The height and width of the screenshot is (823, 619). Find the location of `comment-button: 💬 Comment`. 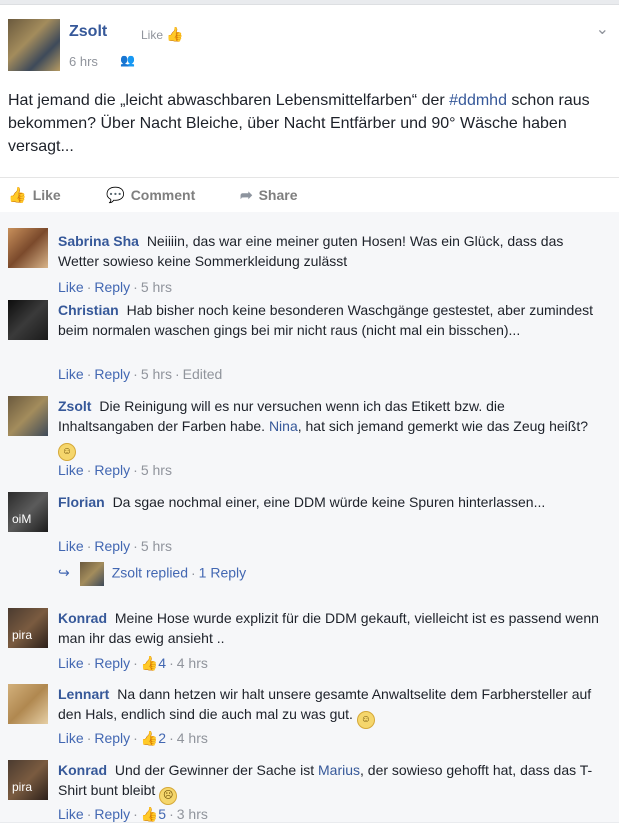

comment-button: 💬 Comment is located at coordinates (150, 195).